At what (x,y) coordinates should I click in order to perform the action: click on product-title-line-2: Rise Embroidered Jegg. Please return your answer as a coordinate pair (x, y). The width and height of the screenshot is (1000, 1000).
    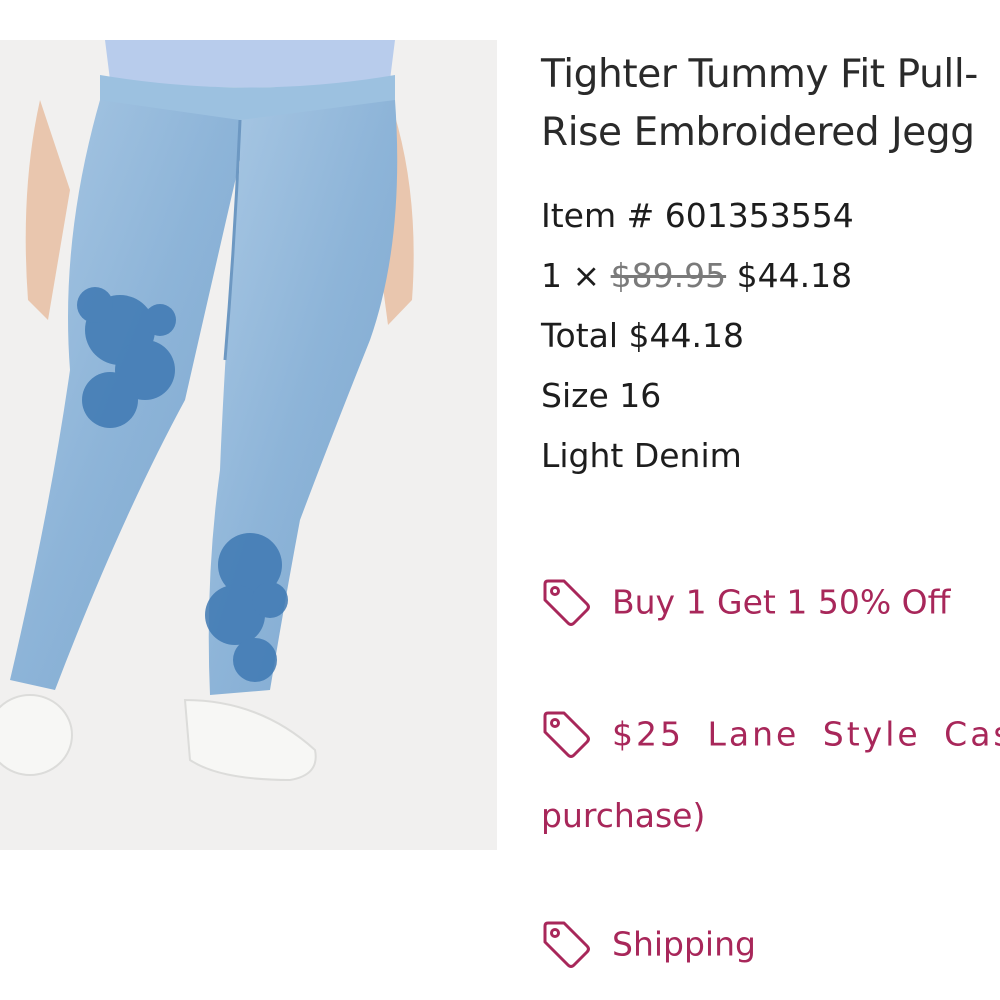
    Looking at the image, I should click on (758, 132).